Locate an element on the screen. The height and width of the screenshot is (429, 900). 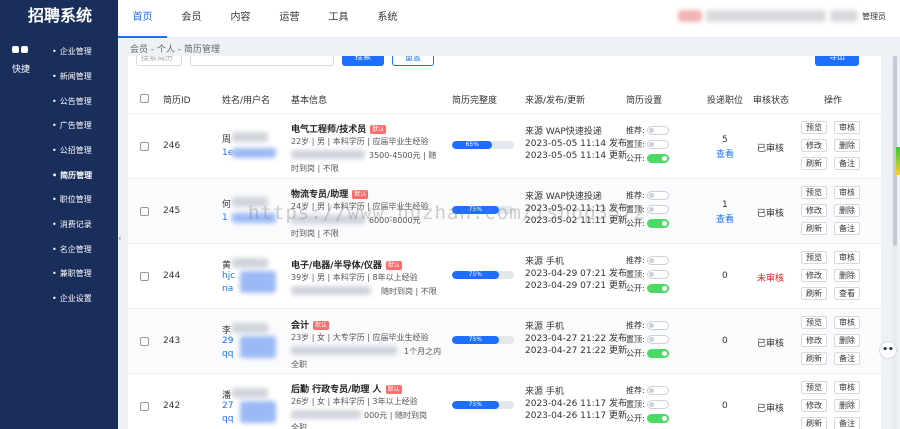
nav-operations: 运营 is located at coordinates (289, 19).